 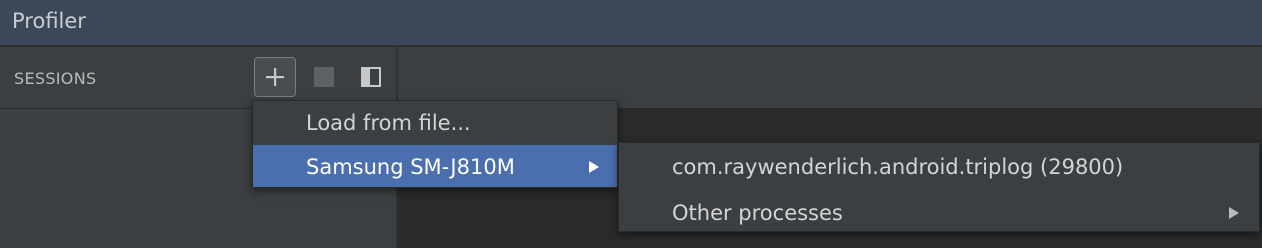 What do you see at coordinates (435, 144) in the screenshot?
I see `new-session-menu: Load from file... Samsung SM-J810M` at bounding box center [435, 144].